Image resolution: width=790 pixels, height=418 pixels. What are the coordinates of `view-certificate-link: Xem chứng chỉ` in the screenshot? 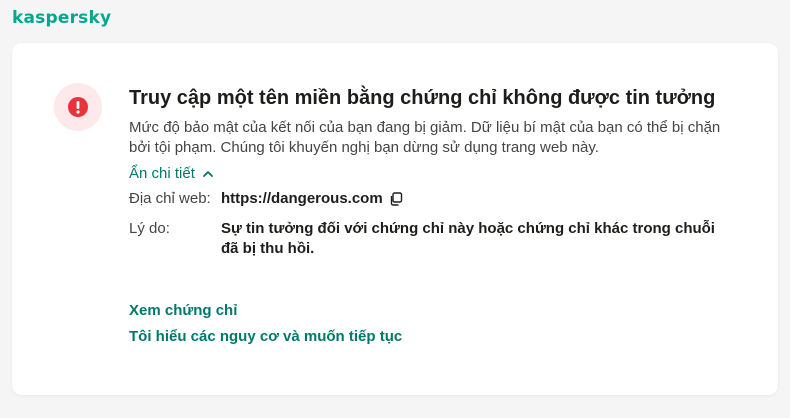 It's located at (439, 310).